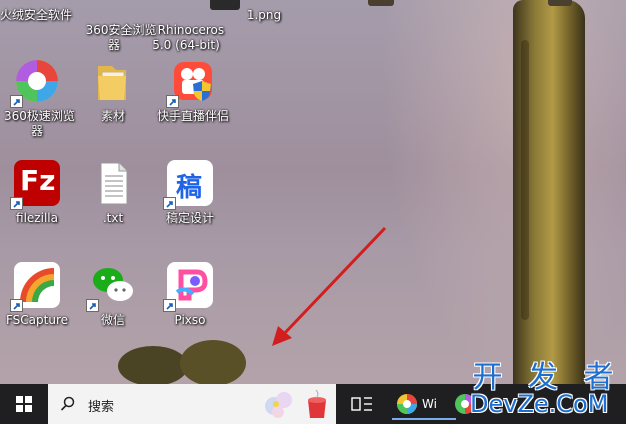 Image resolution: width=626 pixels, height=424 pixels. I want to click on start-button, so click(24, 404).